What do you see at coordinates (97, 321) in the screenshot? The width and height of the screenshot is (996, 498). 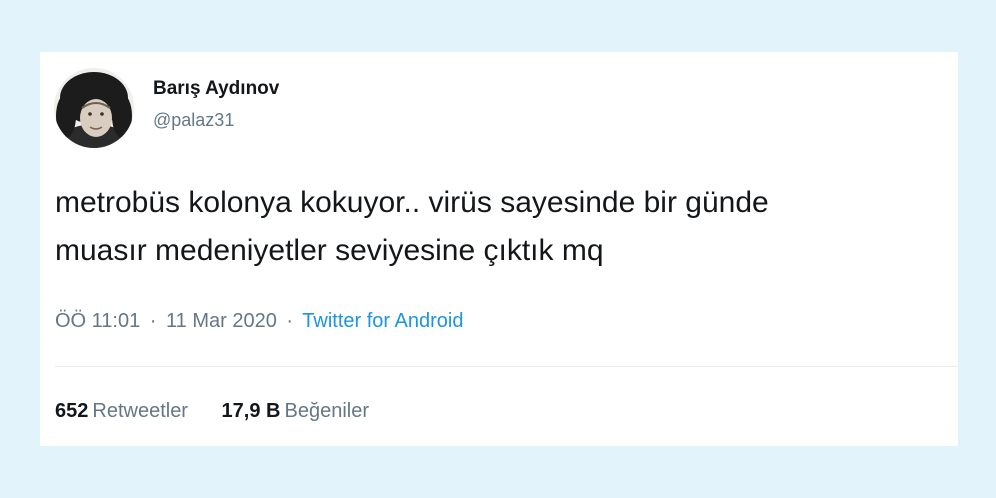 I see `tweet-time: ÖÖ 11:01` at bounding box center [97, 321].